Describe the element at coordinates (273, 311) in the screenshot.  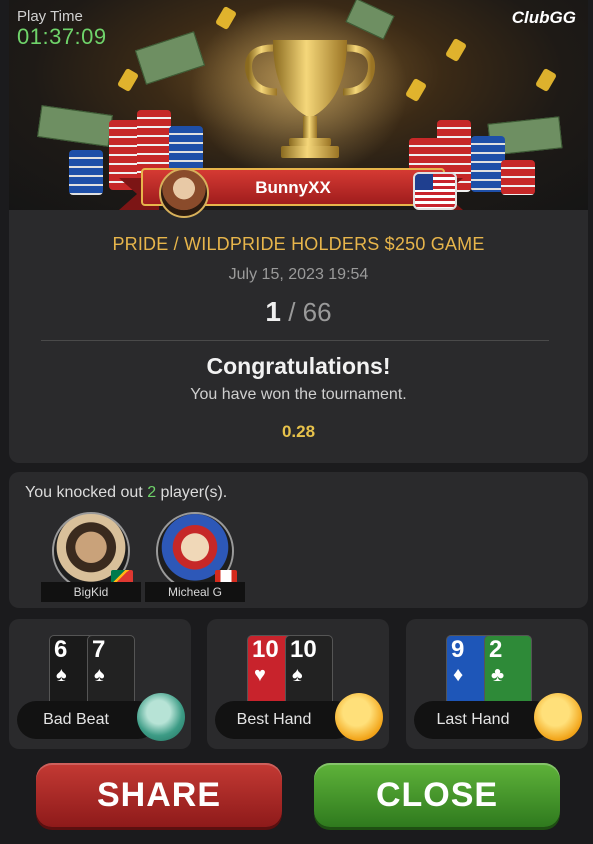
I see `position-value: 1` at that location.